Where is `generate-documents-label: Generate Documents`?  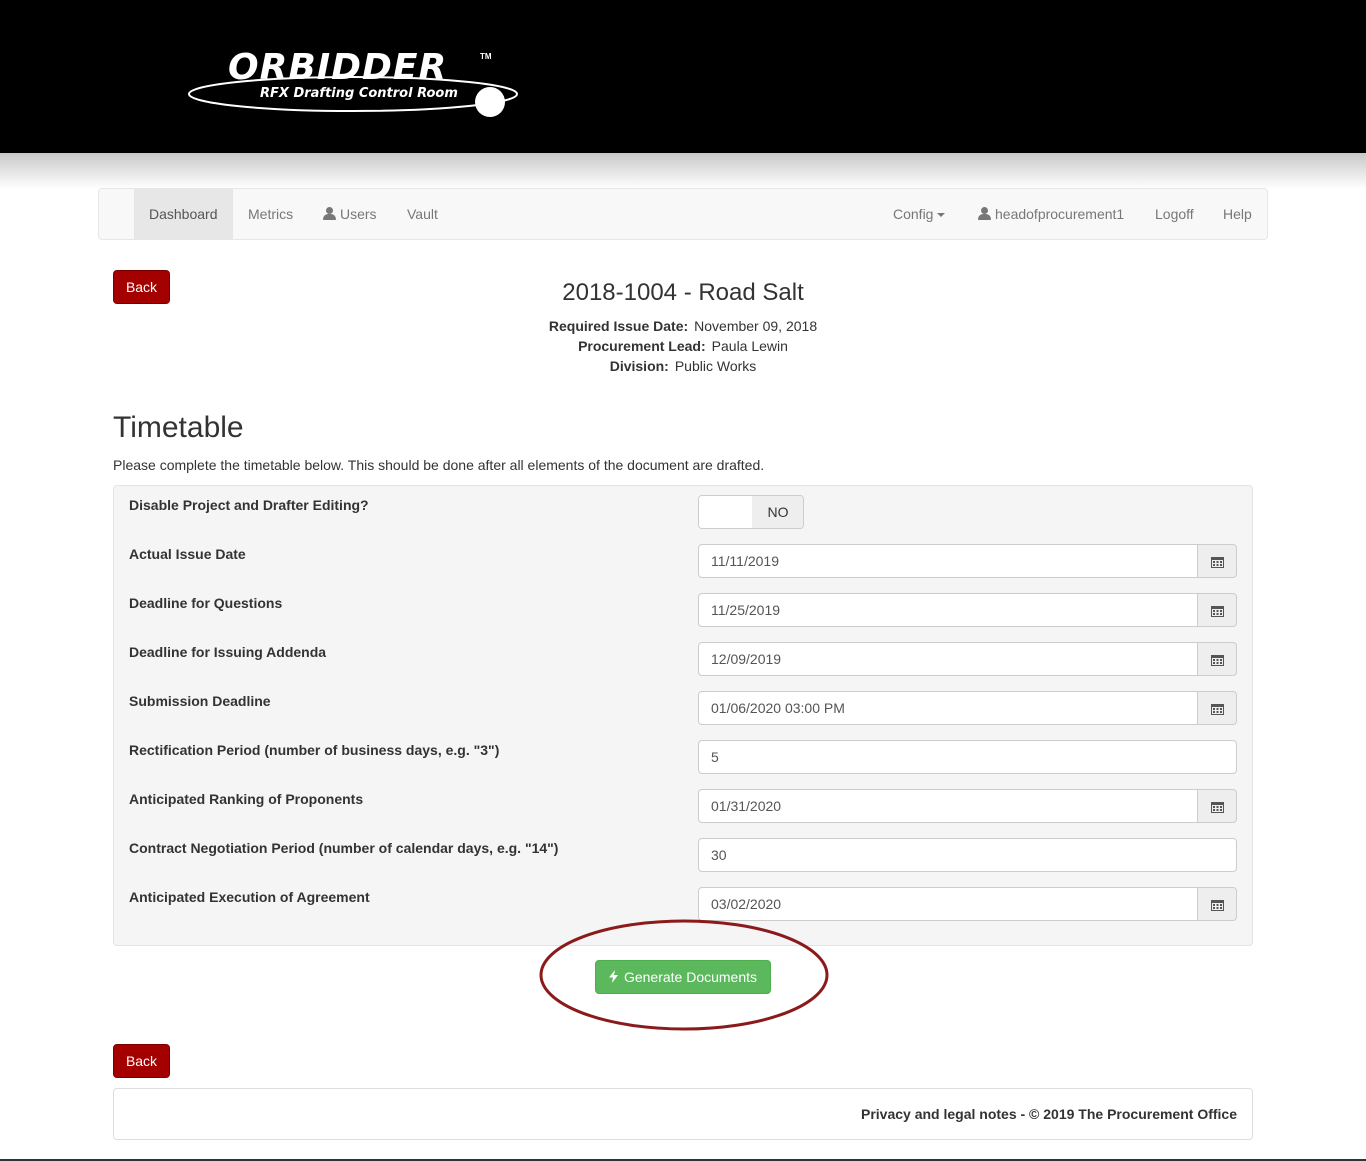
generate-documents-label: Generate Documents is located at coordinates (690, 977).